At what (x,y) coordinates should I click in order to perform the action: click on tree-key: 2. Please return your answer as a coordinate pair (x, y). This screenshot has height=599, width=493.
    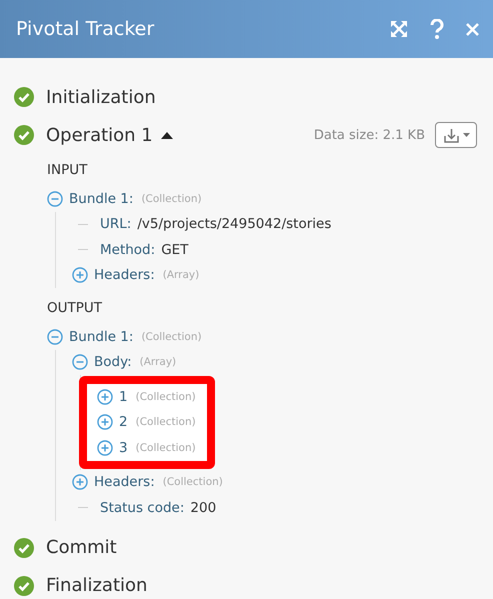
    Looking at the image, I should click on (123, 422).